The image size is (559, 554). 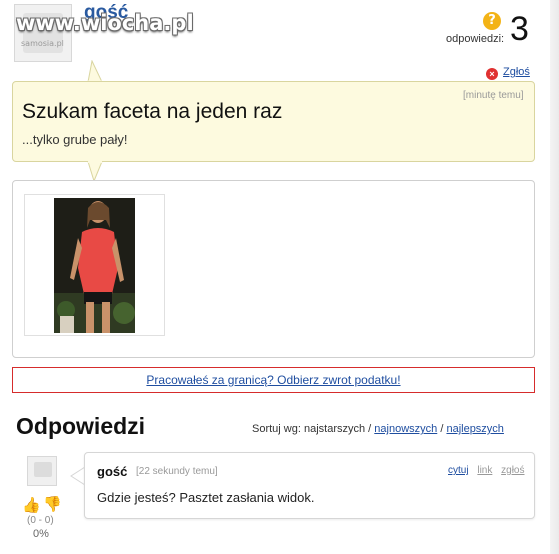 What do you see at coordinates (492, 21) in the screenshot?
I see `question-icon: ?` at bounding box center [492, 21].